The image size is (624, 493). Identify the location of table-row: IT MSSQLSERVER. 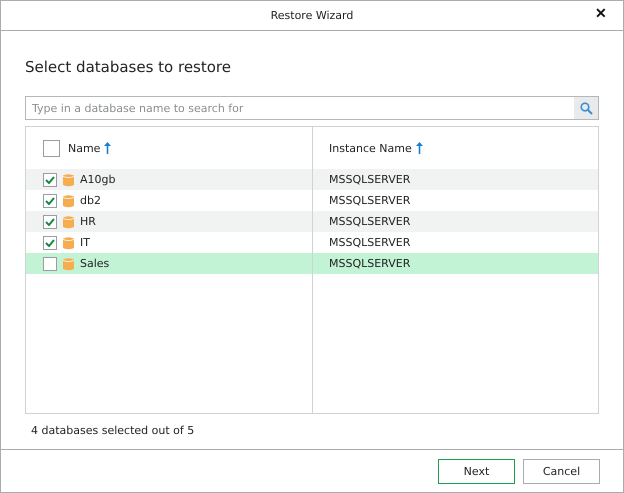
(312, 242).